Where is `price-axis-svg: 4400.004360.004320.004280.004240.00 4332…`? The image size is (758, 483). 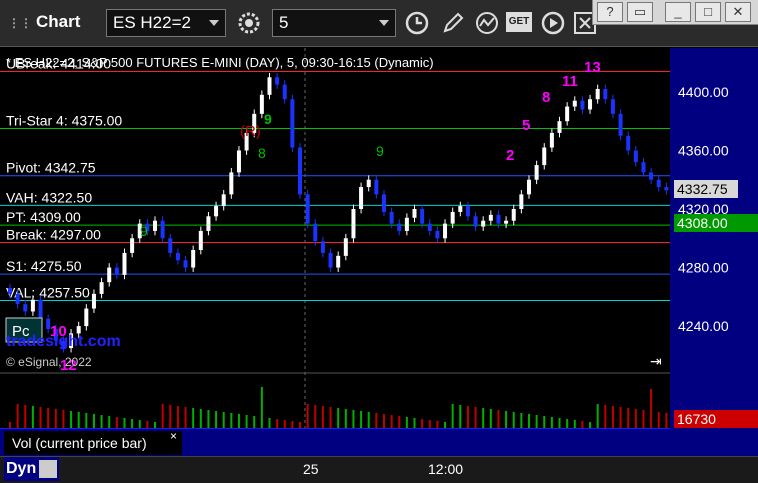 price-axis-svg: 4400.004360.004320.004280.004240.00 4332… is located at coordinates (716, 256).